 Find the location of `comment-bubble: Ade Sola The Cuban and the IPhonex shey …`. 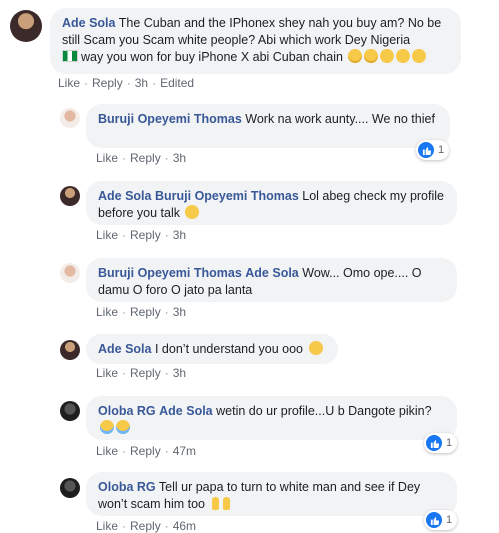

comment-bubble: Ade Sola The Cuban and the IPhonex shey … is located at coordinates (255, 41).